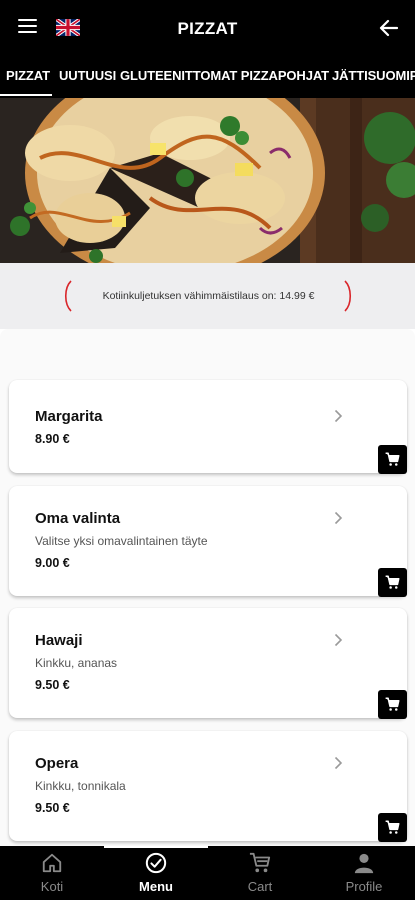 The width and height of the screenshot is (415, 900). I want to click on tab-uutuusi: UUTUUSI, so click(87, 75).